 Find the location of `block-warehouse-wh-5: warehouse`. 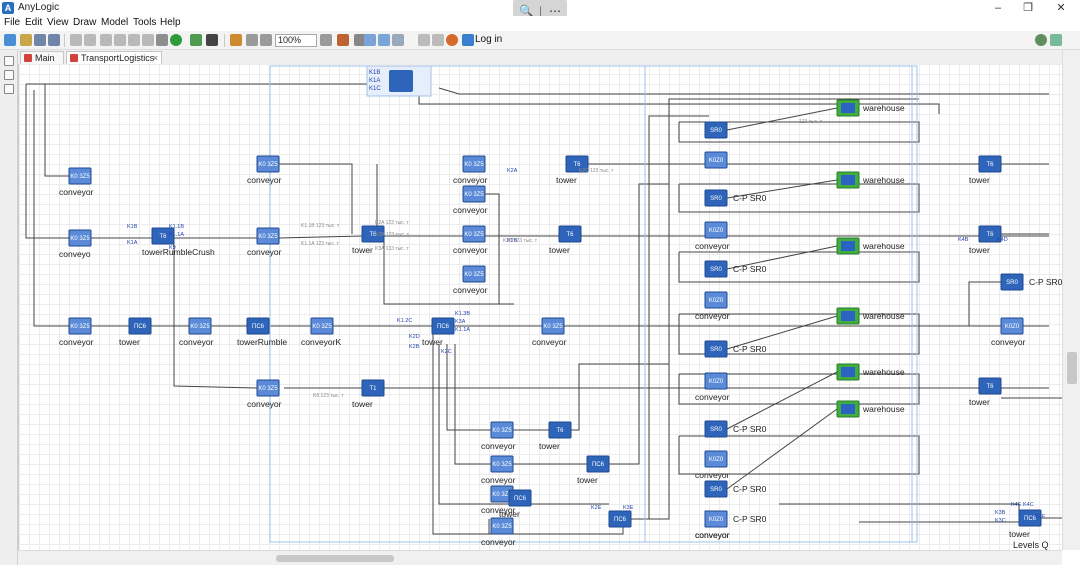

block-warehouse-wh-5: warehouse is located at coordinates (870, 372).